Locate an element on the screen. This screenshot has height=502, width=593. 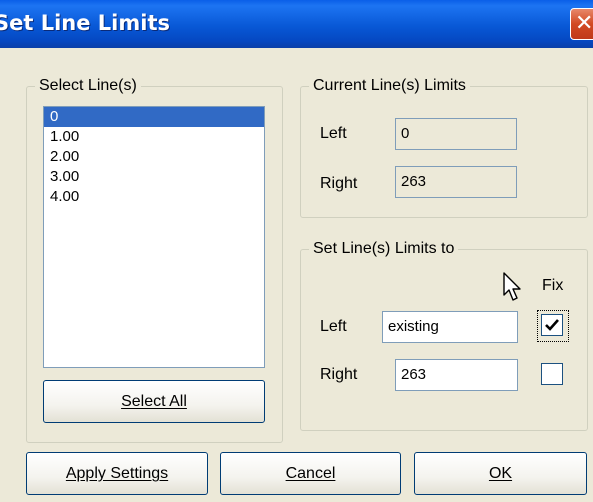
list-item-4: 4.00 is located at coordinates (154, 197).